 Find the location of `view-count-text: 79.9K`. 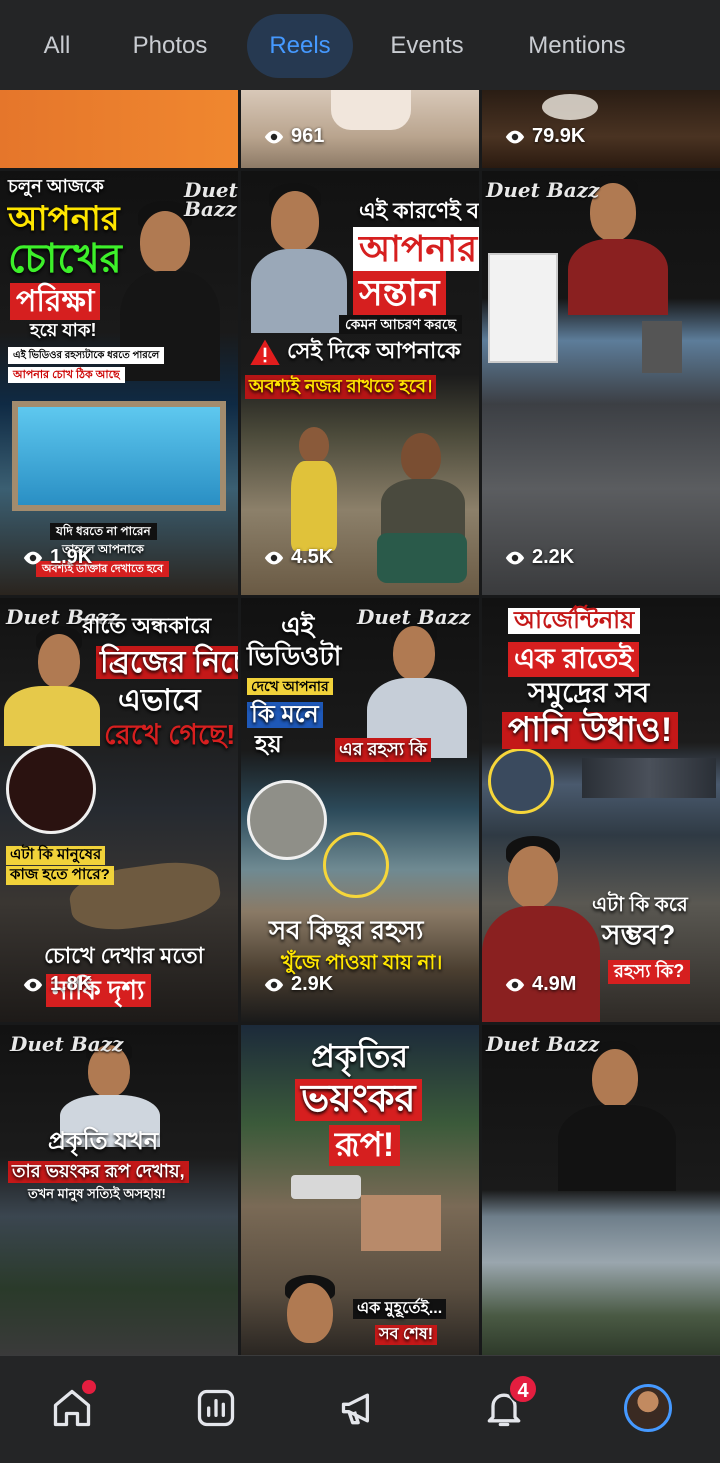

view-count-text: 79.9K is located at coordinates (559, 136).